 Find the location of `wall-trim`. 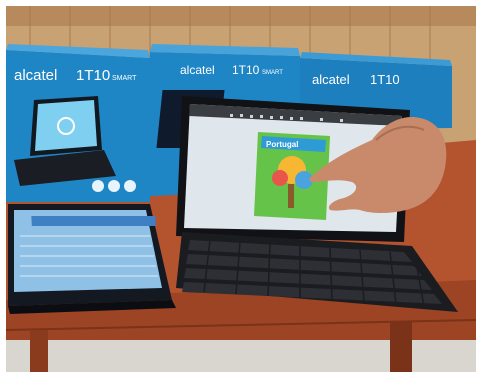

wall-trim is located at coordinates (241, 16).